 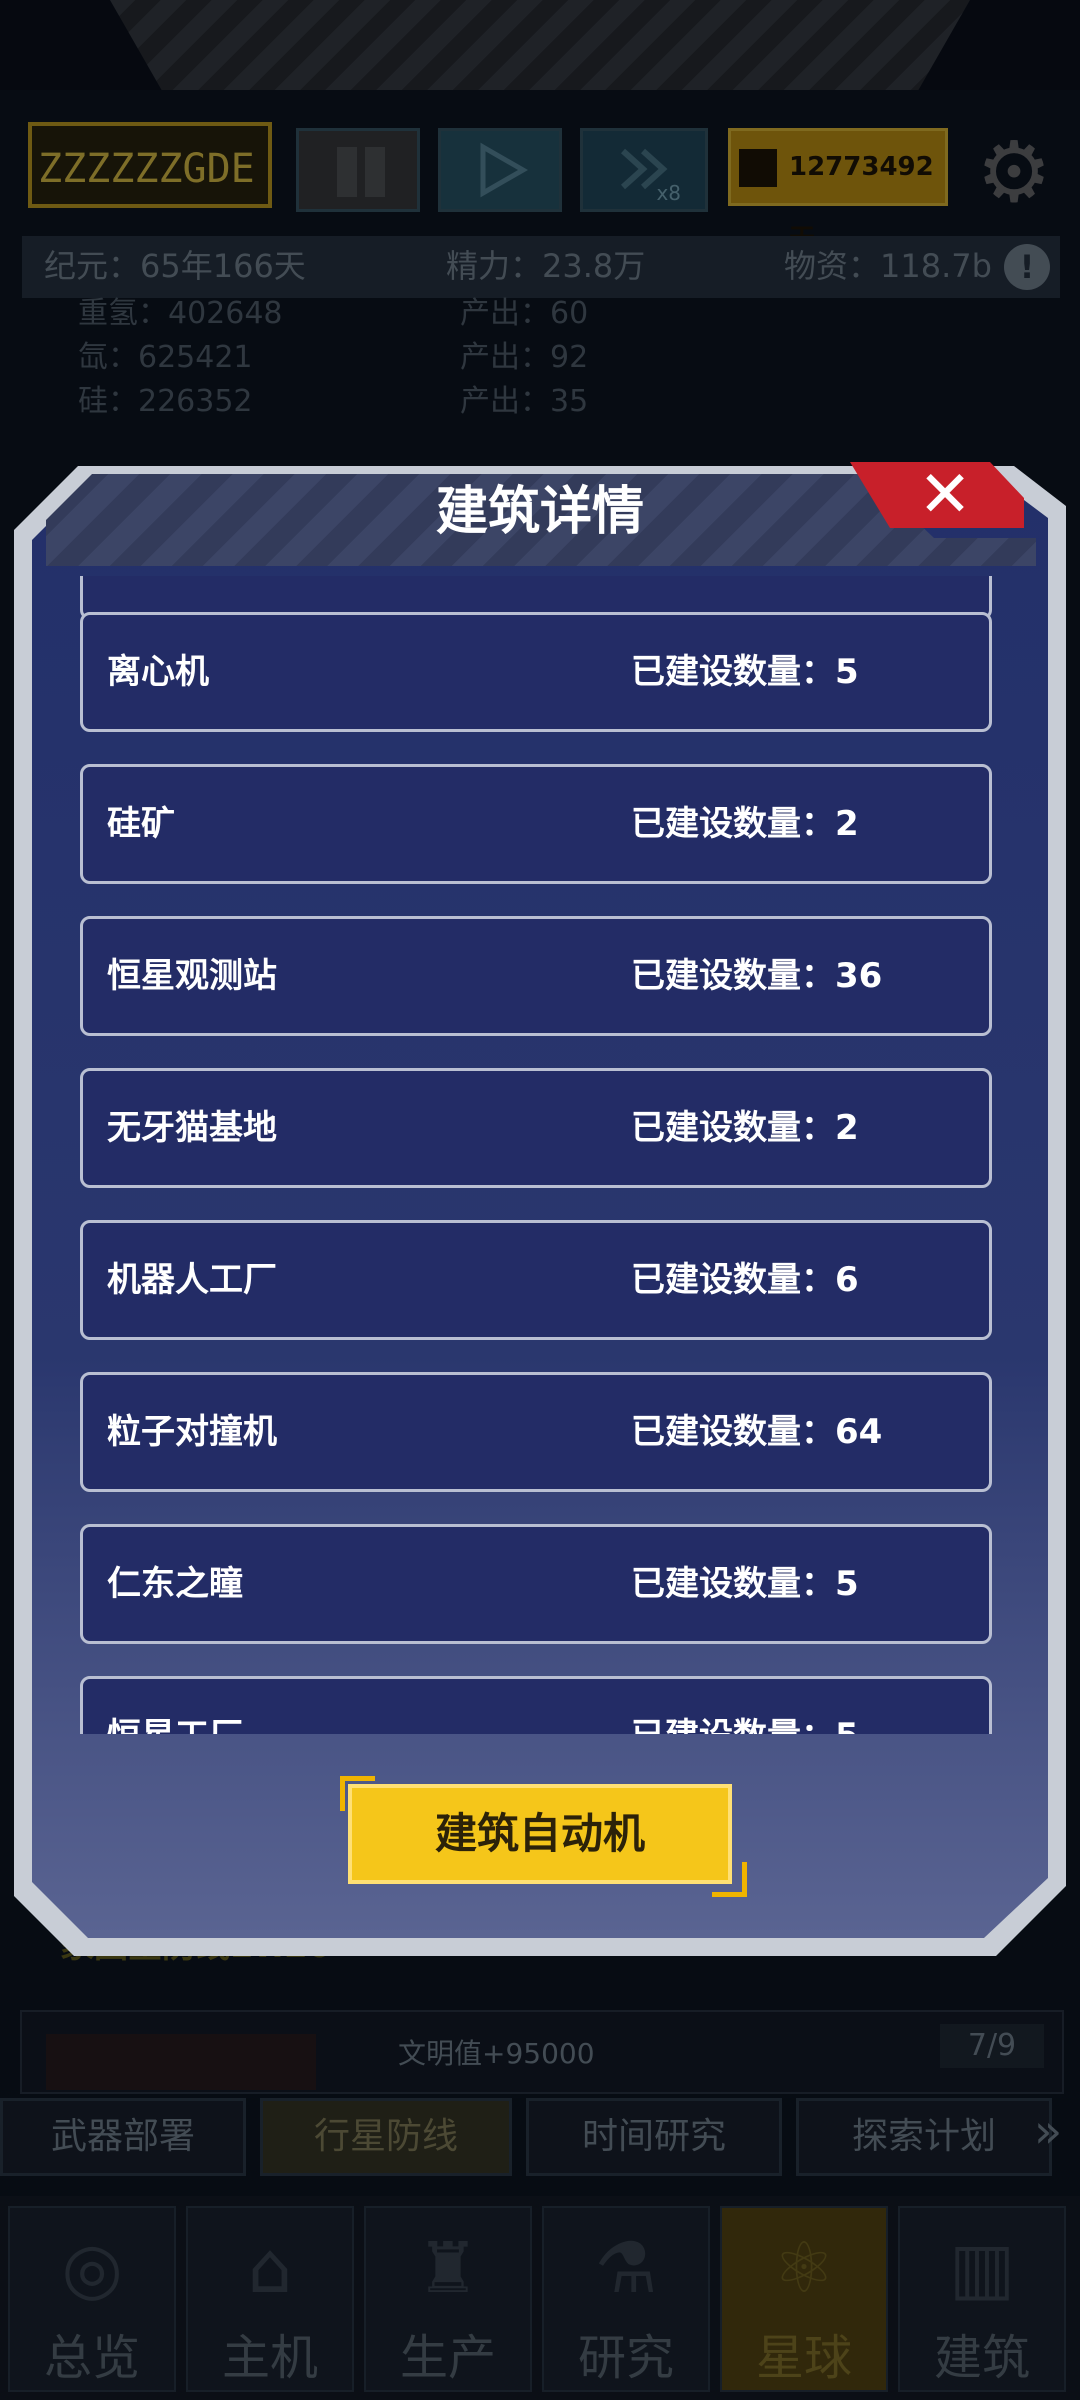 I want to click on building-name: 仁东之瞳, so click(x=175, y=1584).